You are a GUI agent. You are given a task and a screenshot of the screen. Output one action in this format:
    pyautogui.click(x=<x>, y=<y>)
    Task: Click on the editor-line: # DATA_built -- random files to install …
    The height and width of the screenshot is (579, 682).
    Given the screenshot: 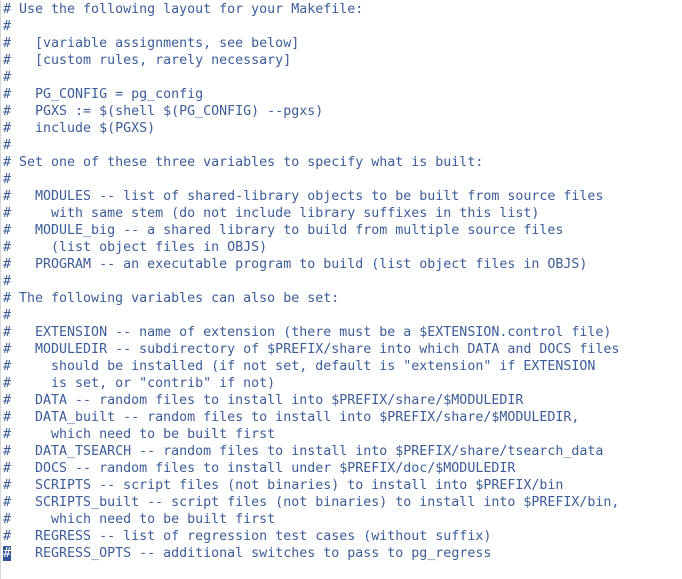 What is the action you would take?
    pyautogui.click(x=311, y=417)
    